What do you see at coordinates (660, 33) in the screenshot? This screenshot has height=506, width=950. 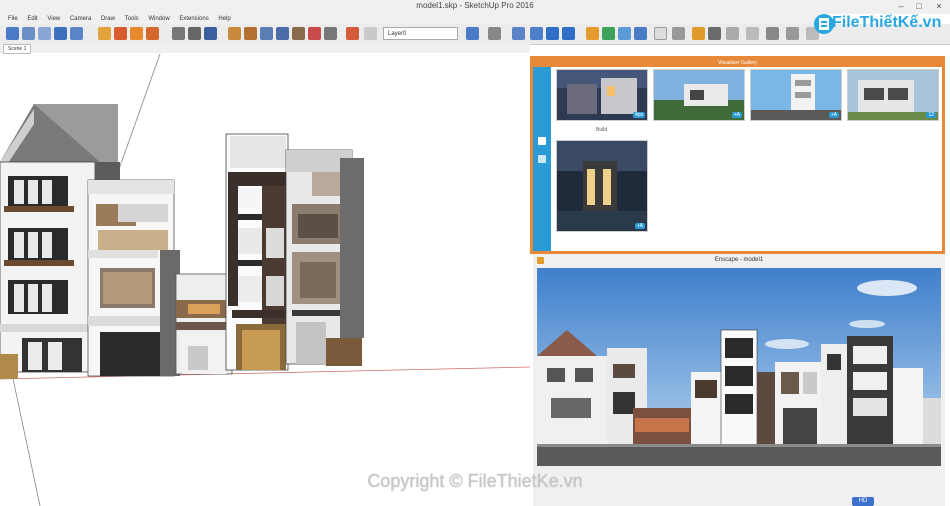 I see `settings-icon` at bounding box center [660, 33].